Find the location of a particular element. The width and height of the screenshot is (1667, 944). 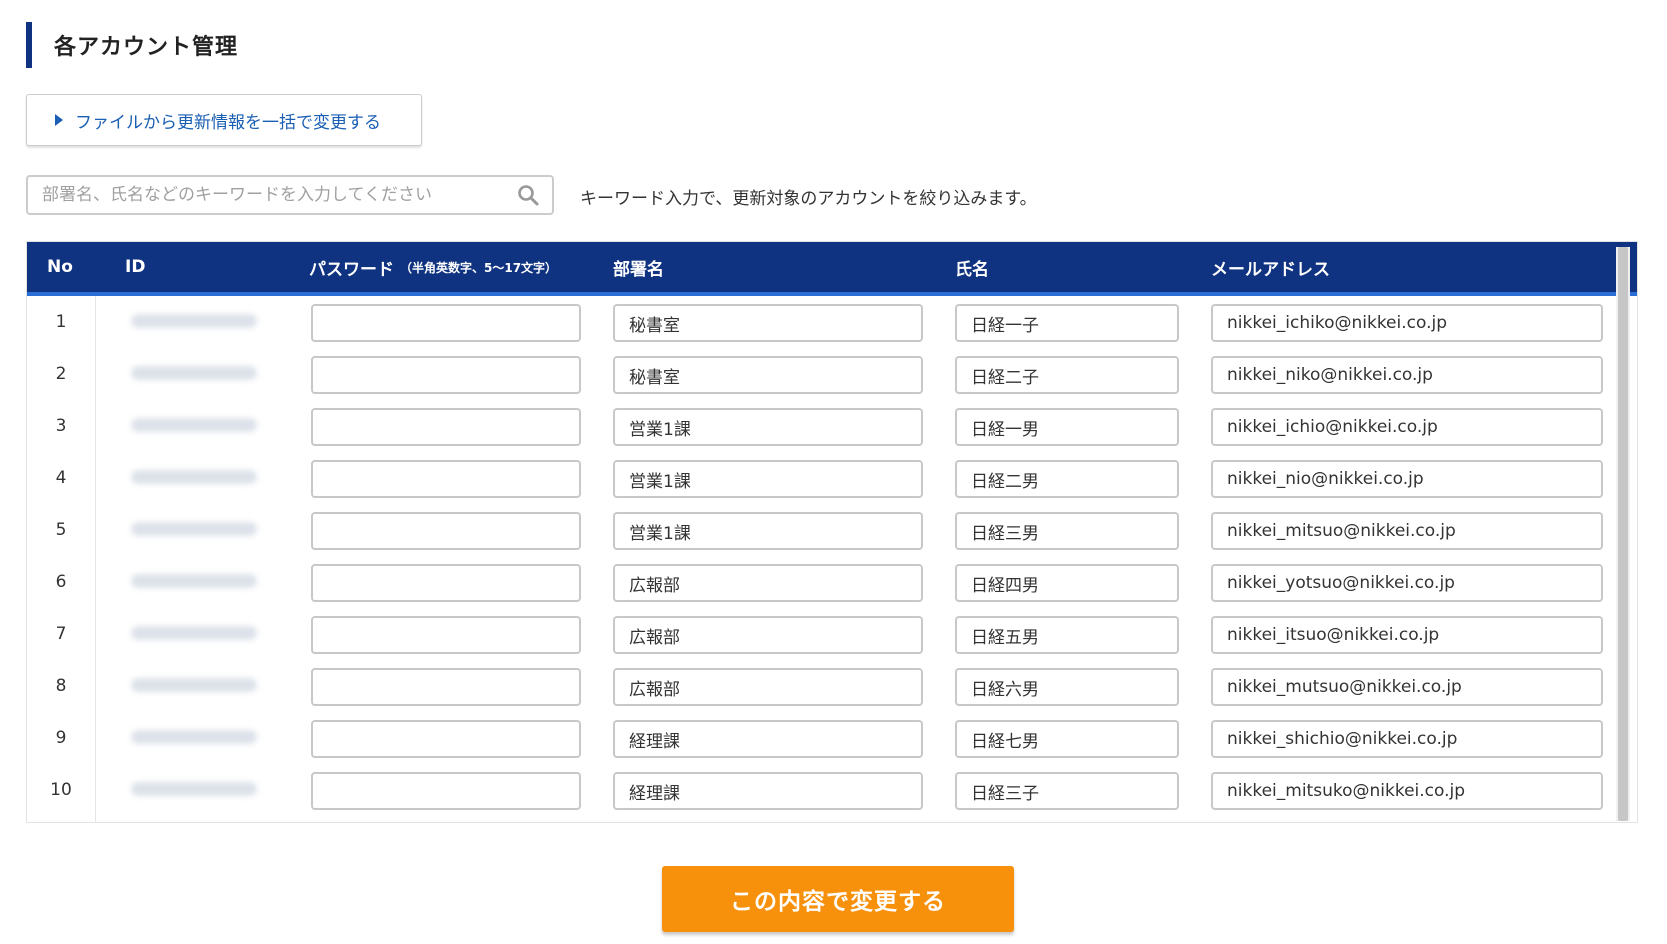

table-header: No ID パスワード （半角英数字、5～17文字） 部署名 氏名 メールアドレス is located at coordinates (832, 269).